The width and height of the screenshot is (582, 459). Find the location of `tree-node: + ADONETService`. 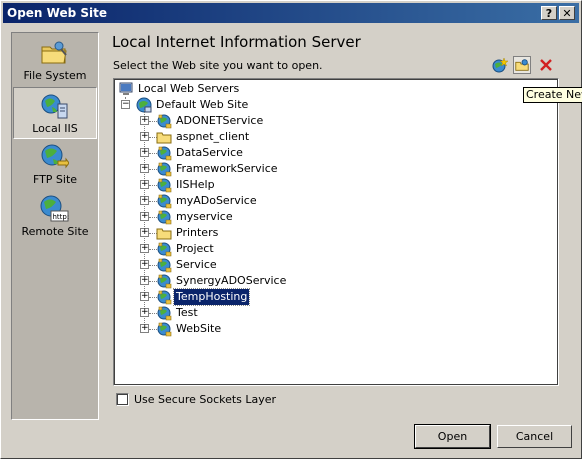

tree-node: + ADONETService is located at coordinates (290, 121).